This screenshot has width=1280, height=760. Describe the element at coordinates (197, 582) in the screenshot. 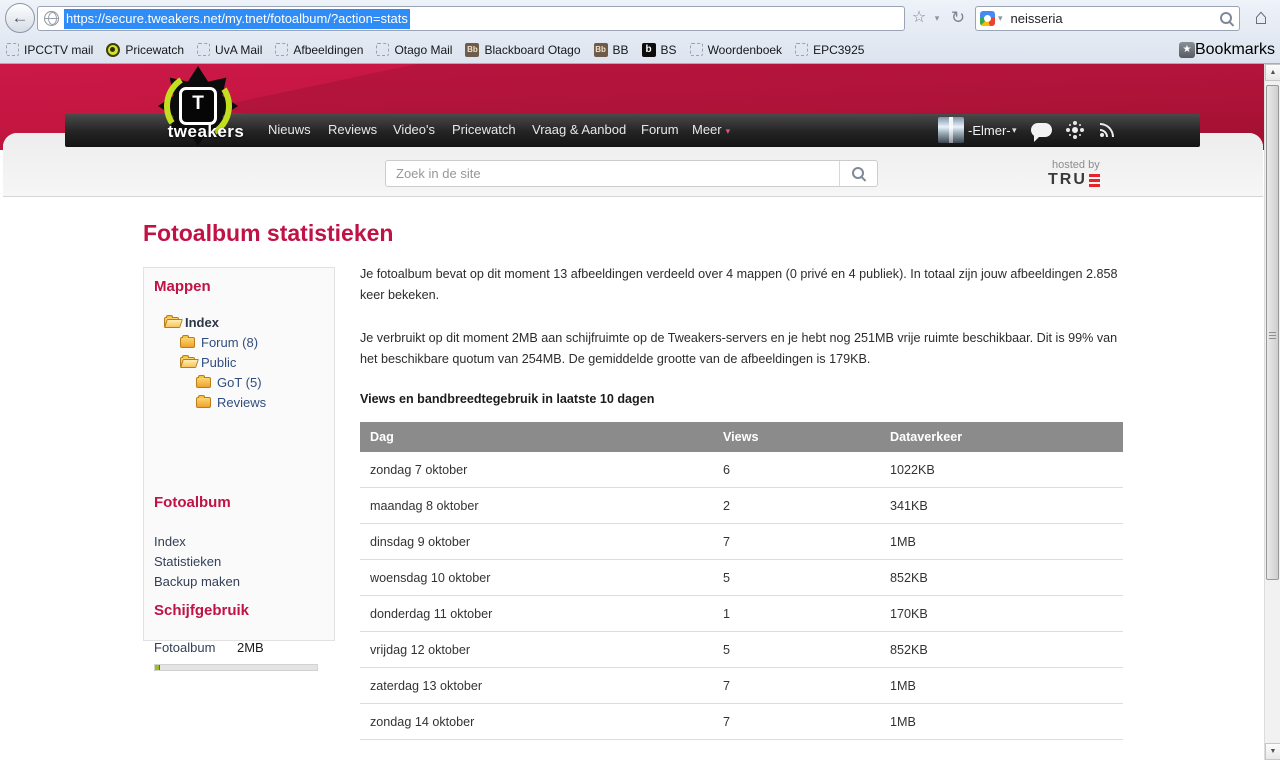

I see `sidebar-link-backup: Backup maken` at that location.